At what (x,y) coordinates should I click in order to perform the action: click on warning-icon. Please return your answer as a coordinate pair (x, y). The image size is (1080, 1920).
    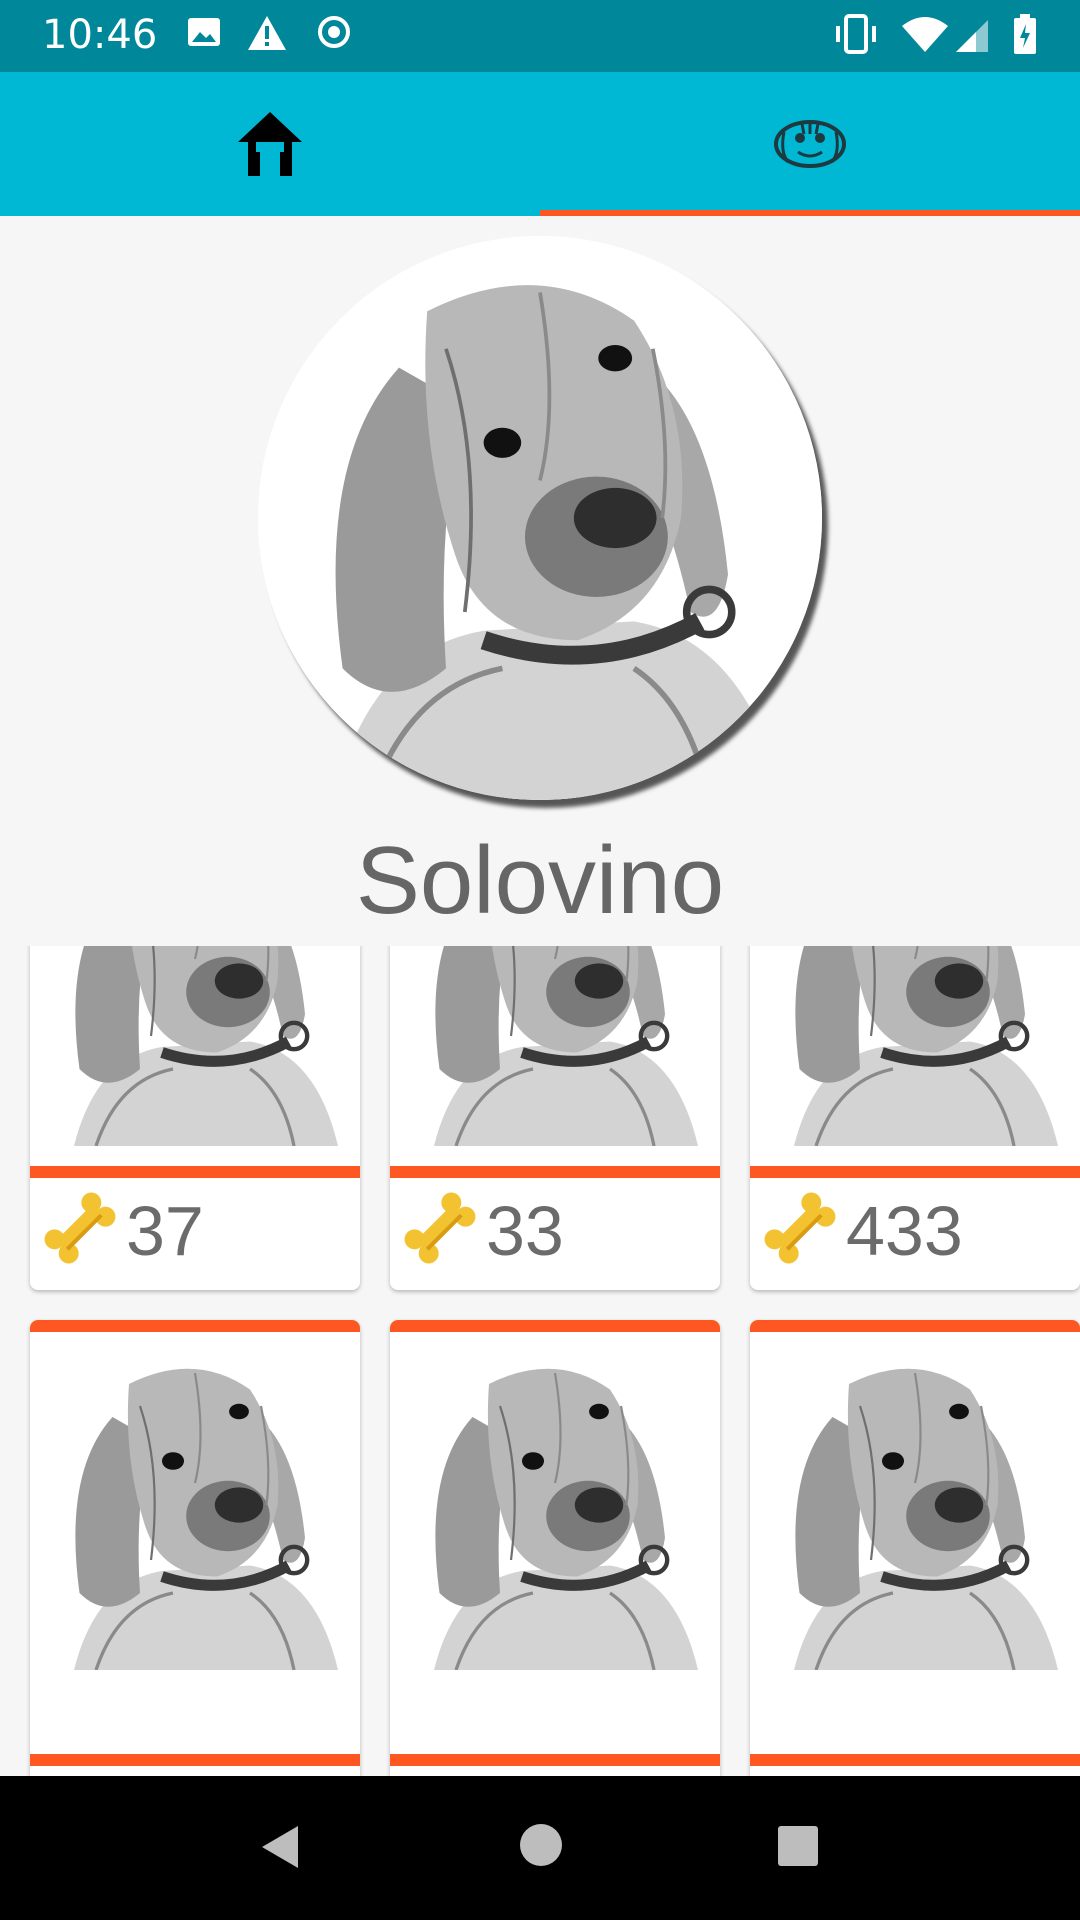
    Looking at the image, I should click on (267, 35).